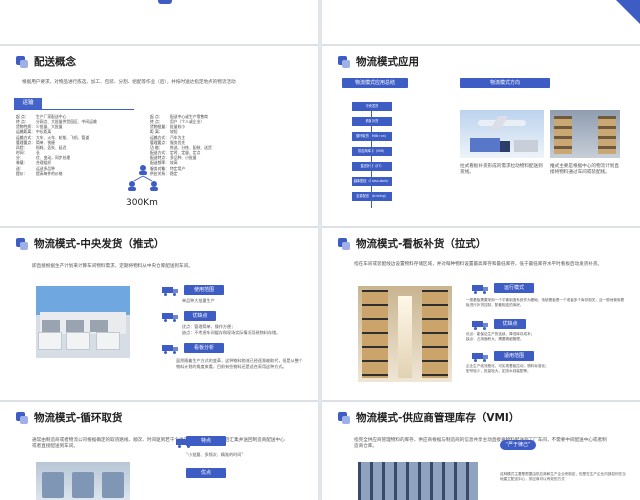 The height and width of the screenshot is (500, 640). I want to click on flow-line, so click(371, 158).